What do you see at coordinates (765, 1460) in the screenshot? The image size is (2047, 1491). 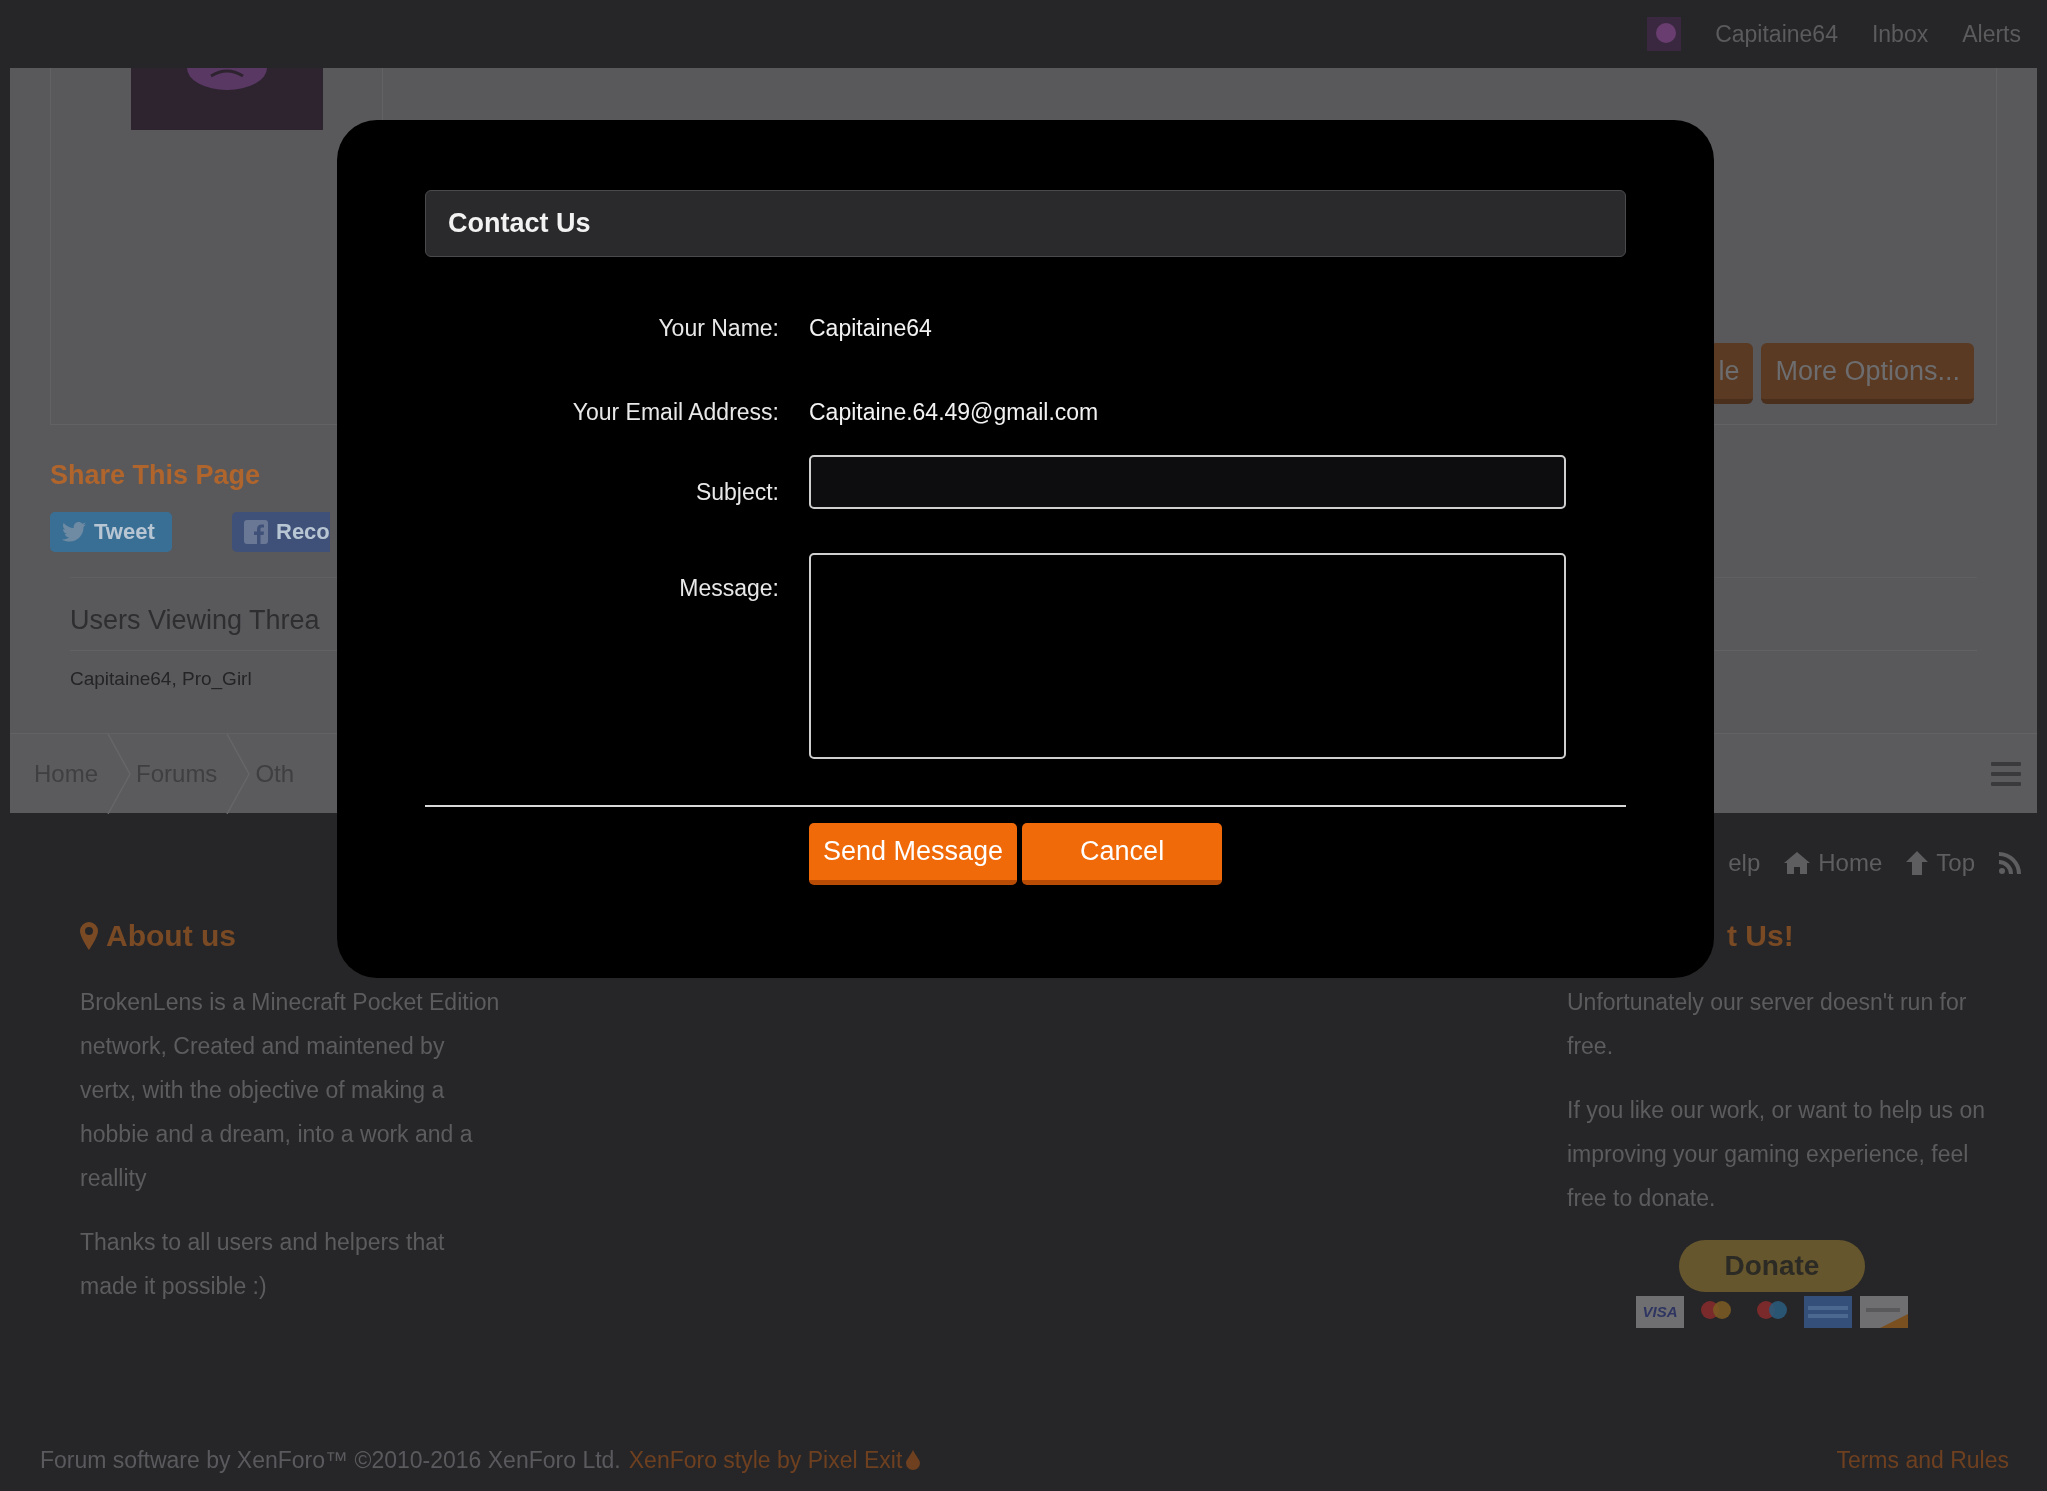 I see `style-credit-link: XenForo style by Pixel Exit` at bounding box center [765, 1460].